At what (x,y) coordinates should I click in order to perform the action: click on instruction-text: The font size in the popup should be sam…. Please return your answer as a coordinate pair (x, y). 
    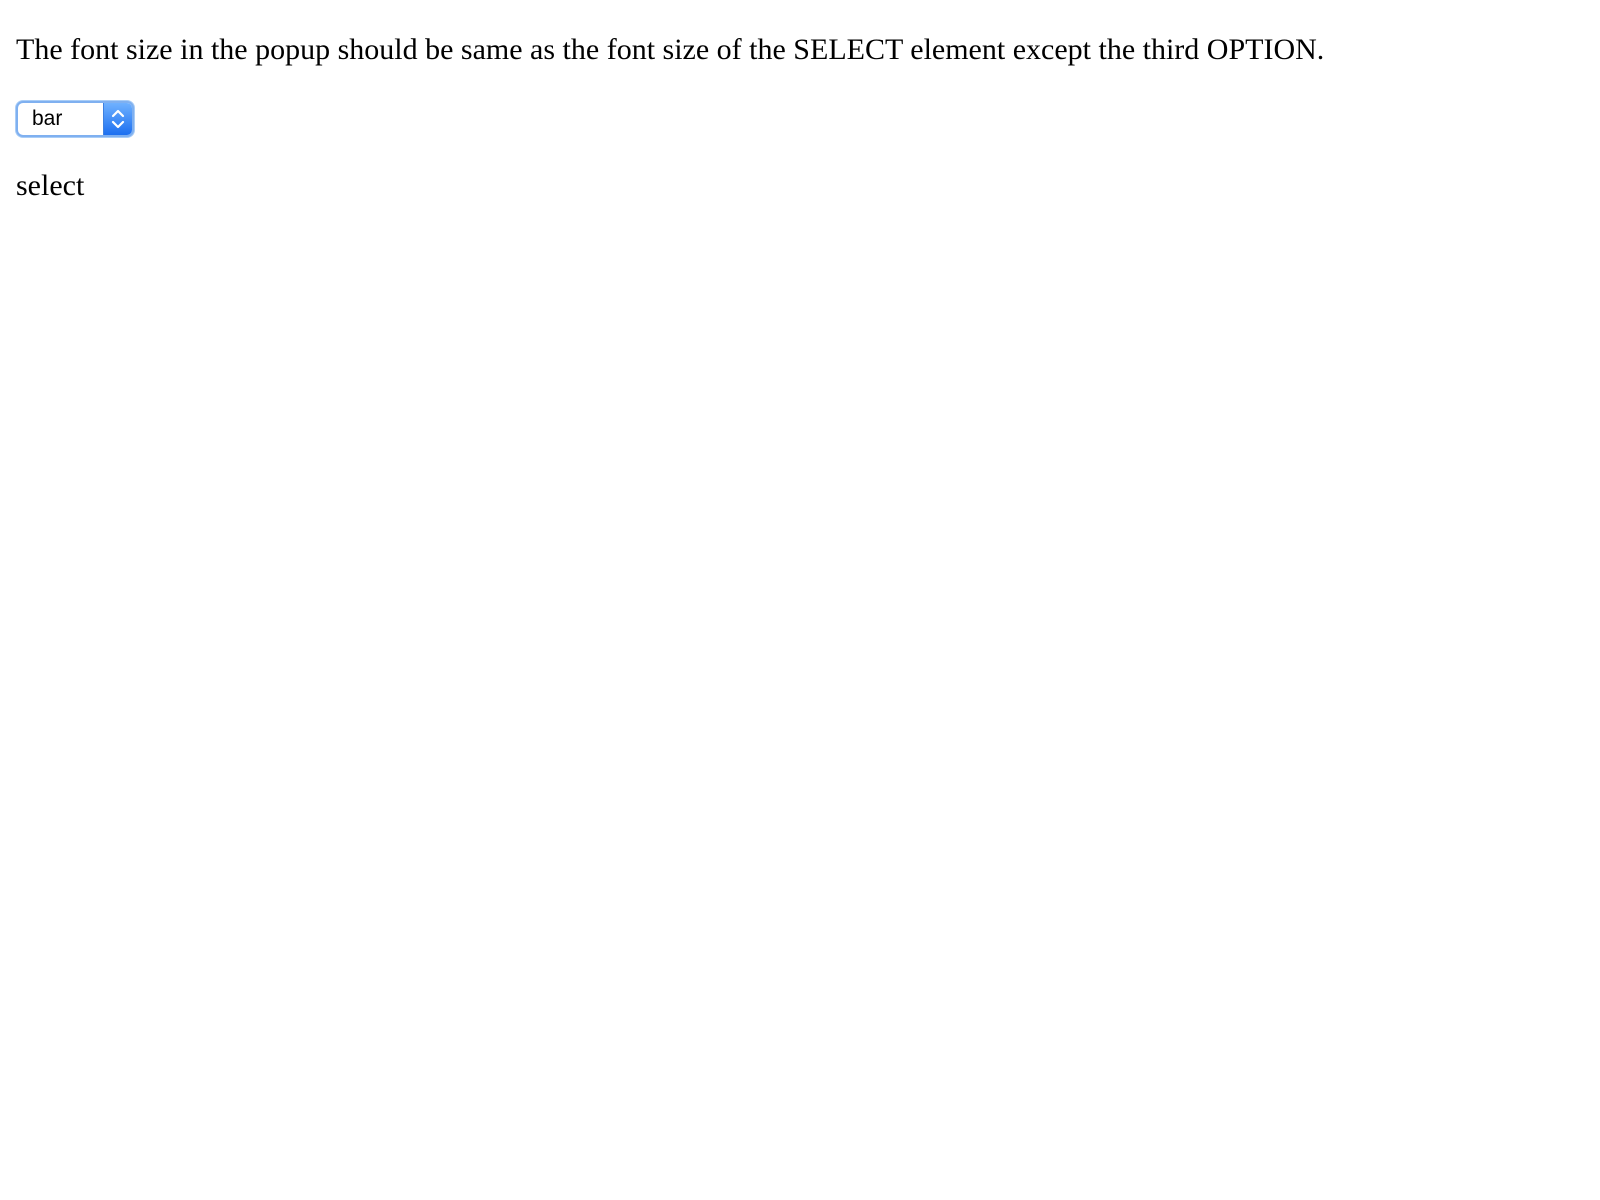
    Looking at the image, I should click on (670, 49).